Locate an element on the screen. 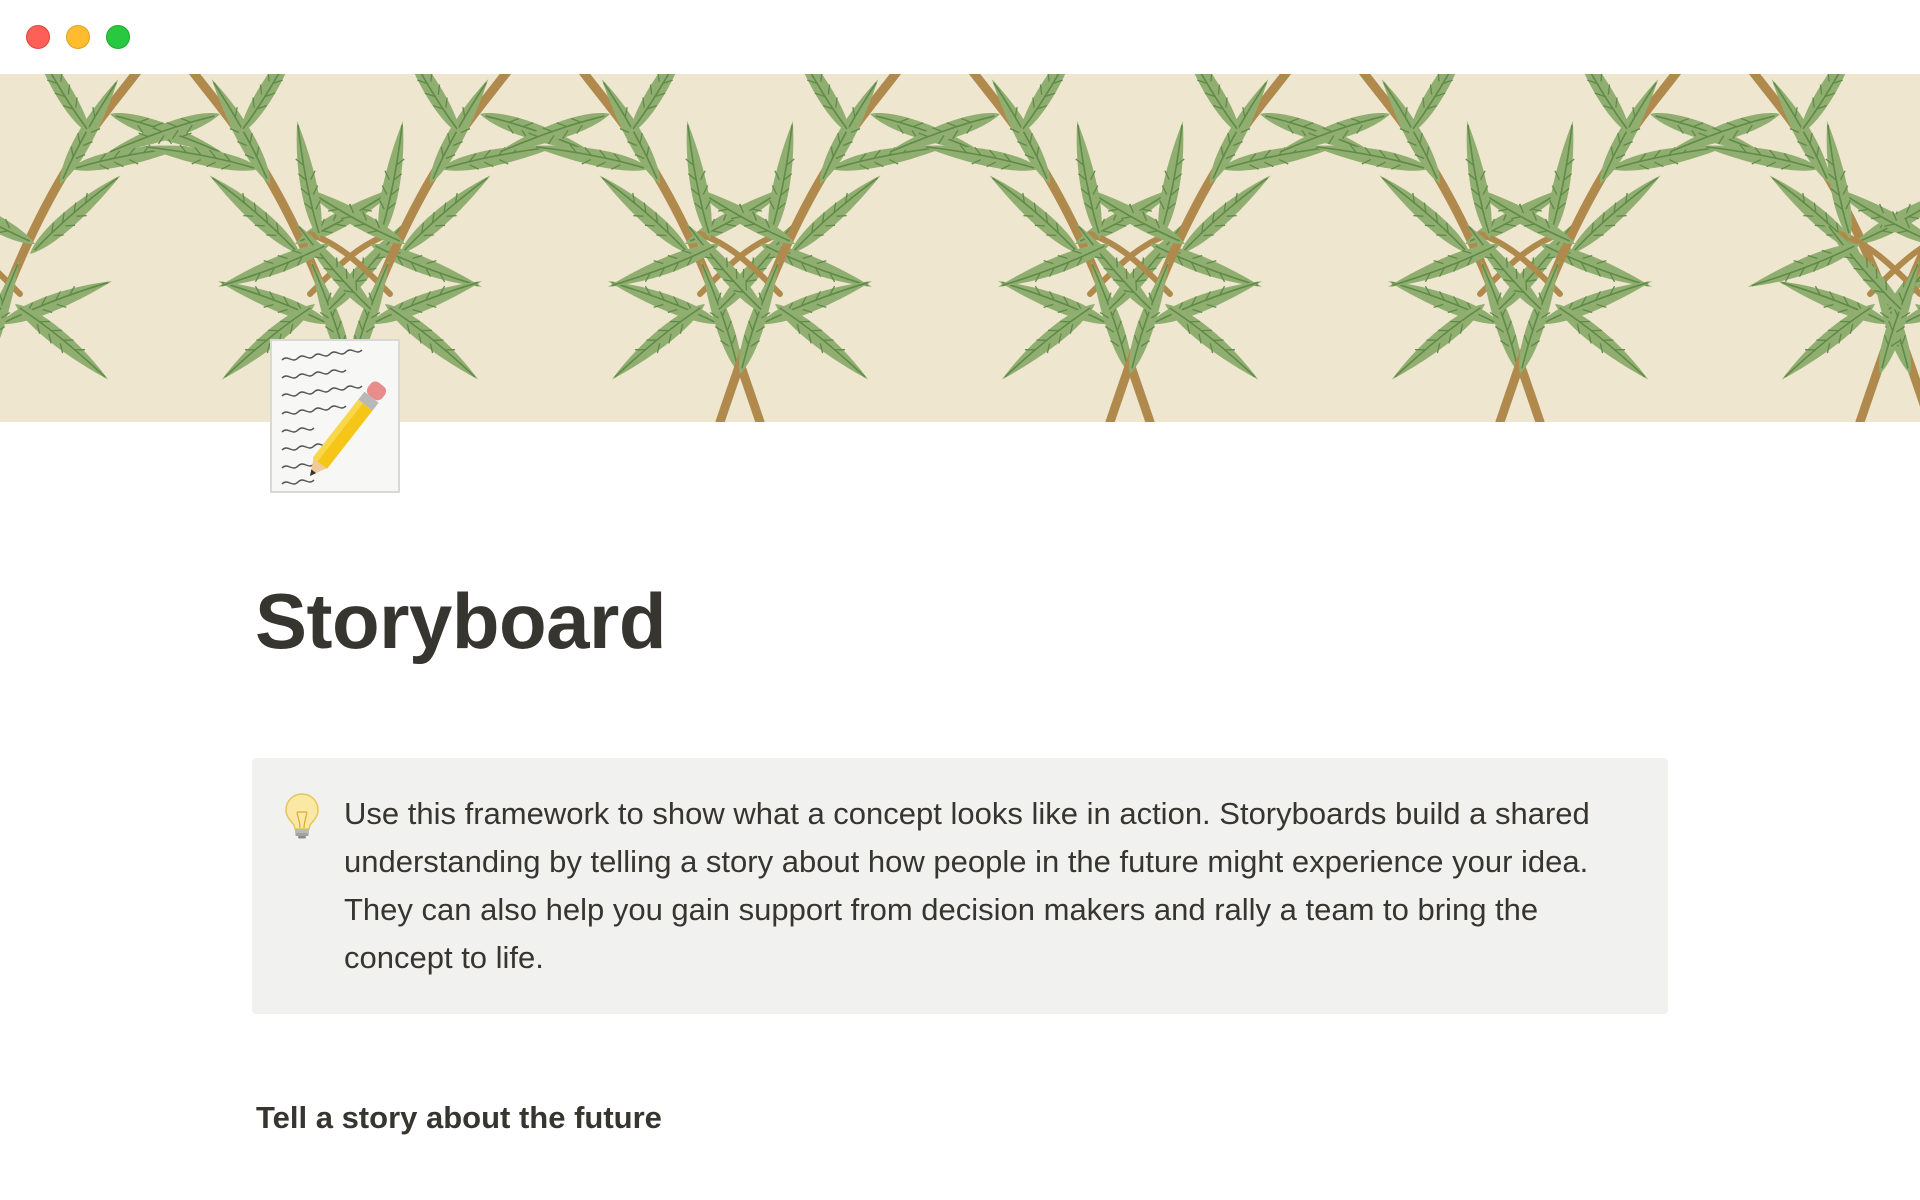 This screenshot has width=1920, height=1200. section-heading: Tell a story about the future is located at coordinates (459, 1118).